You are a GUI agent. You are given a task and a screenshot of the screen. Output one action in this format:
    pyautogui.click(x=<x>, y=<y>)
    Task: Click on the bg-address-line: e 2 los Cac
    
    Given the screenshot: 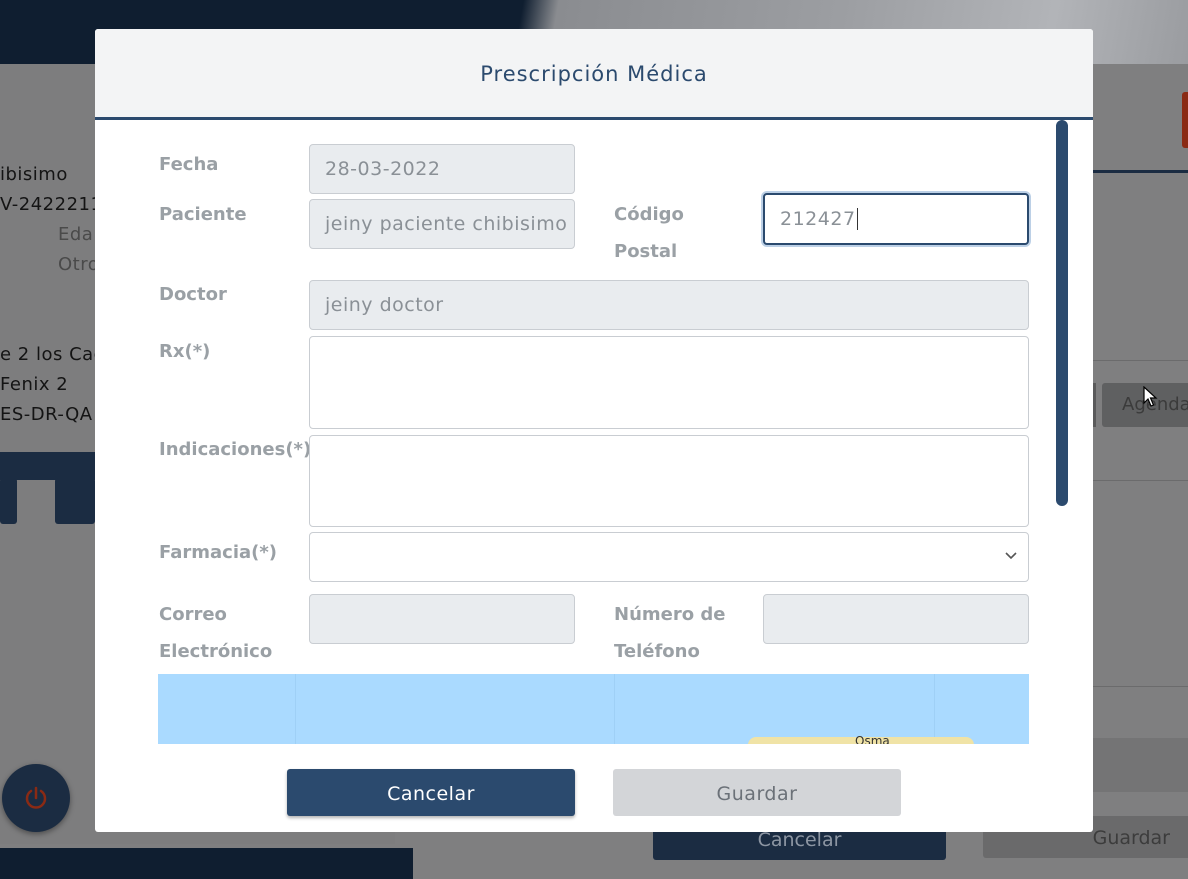 What is the action you would take?
    pyautogui.click(x=52, y=354)
    